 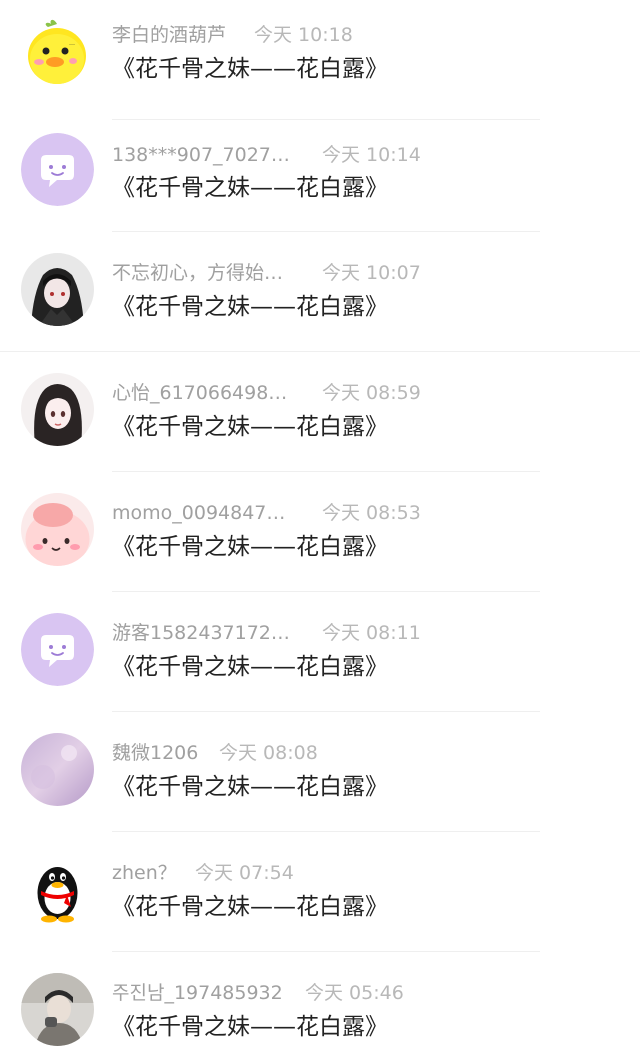 I want to click on anime-girl-icon, so click(x=57, y=409).